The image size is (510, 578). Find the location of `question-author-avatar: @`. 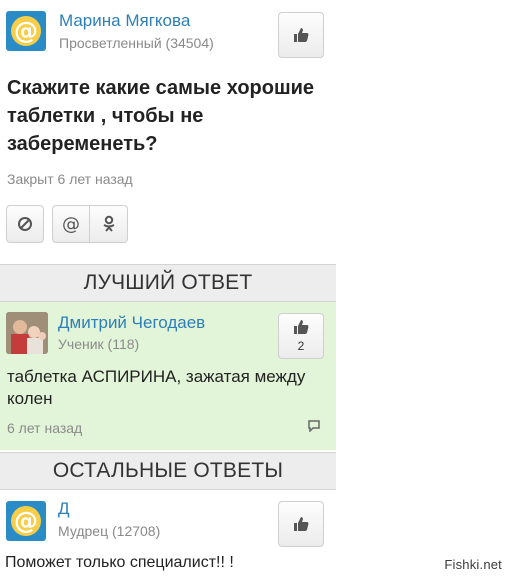

question-author-avatar: @ is located at coordinates (26, 31).